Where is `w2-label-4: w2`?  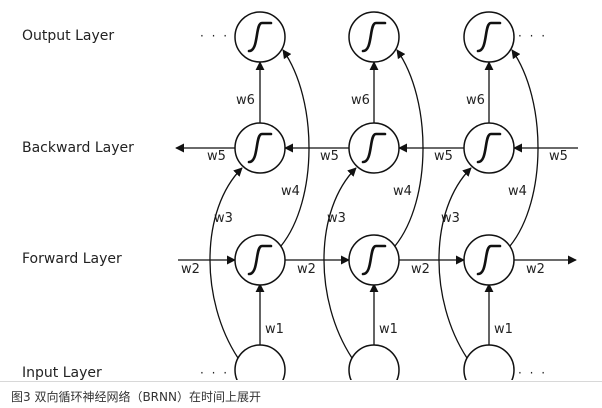
w2-label-4: w2 is located at coordinates (535, 269).